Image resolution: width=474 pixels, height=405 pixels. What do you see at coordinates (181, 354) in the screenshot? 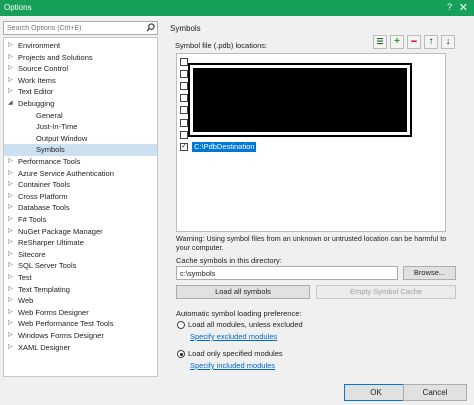
I see `radio-load-specified` at bounding box center [181, 354].